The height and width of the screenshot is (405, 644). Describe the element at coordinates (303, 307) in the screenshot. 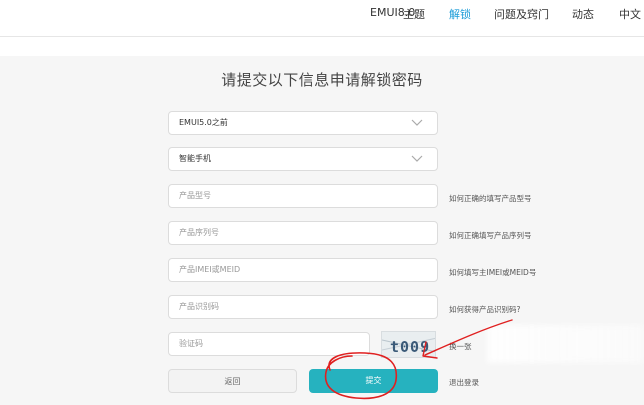

I see `product-id-input: 产品识别码` at that location.